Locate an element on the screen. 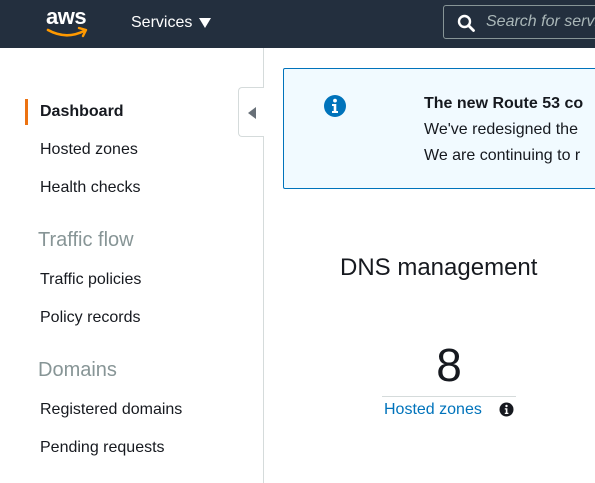  banner-line: We've redesigned the is located at coordinates (501, 129).